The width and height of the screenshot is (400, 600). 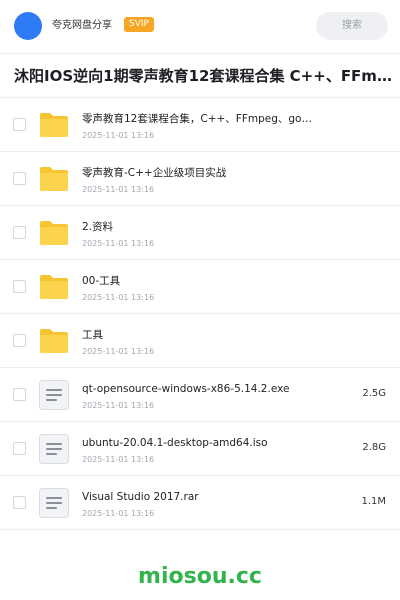 I want to click on file-name: 零声教育12套课程合集，C++、FFmpeg、golang, so click(x=197, y=119).